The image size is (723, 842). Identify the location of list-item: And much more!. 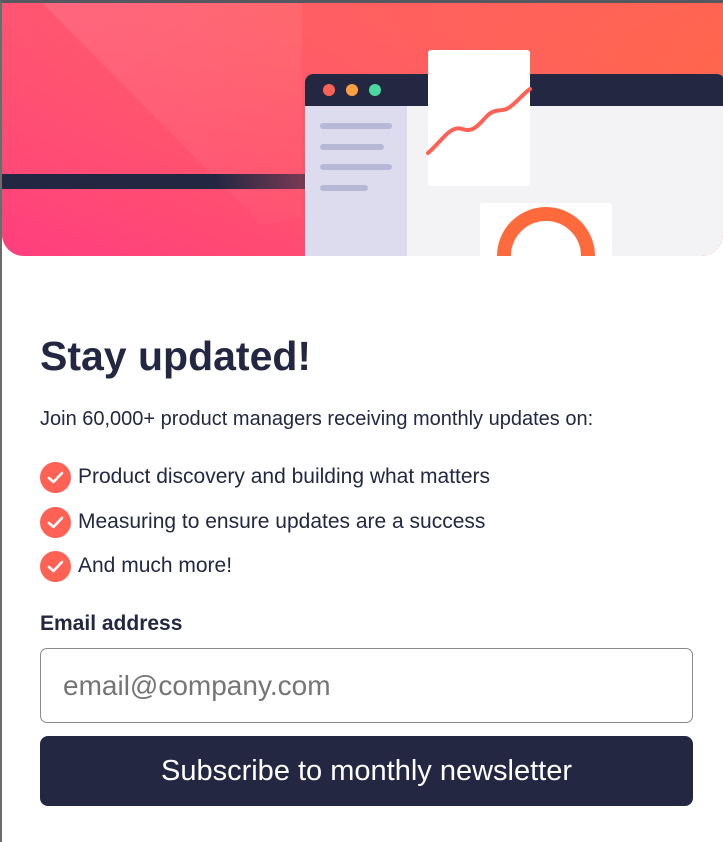
(136, 566).